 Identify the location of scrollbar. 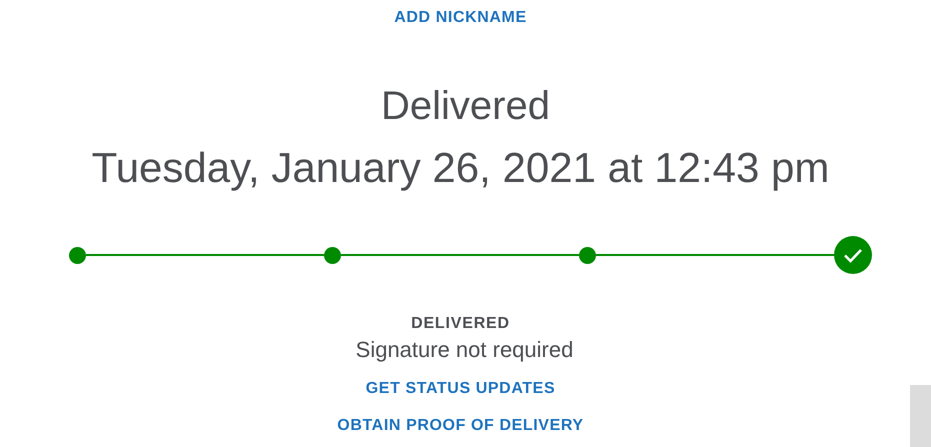
(920, 416).